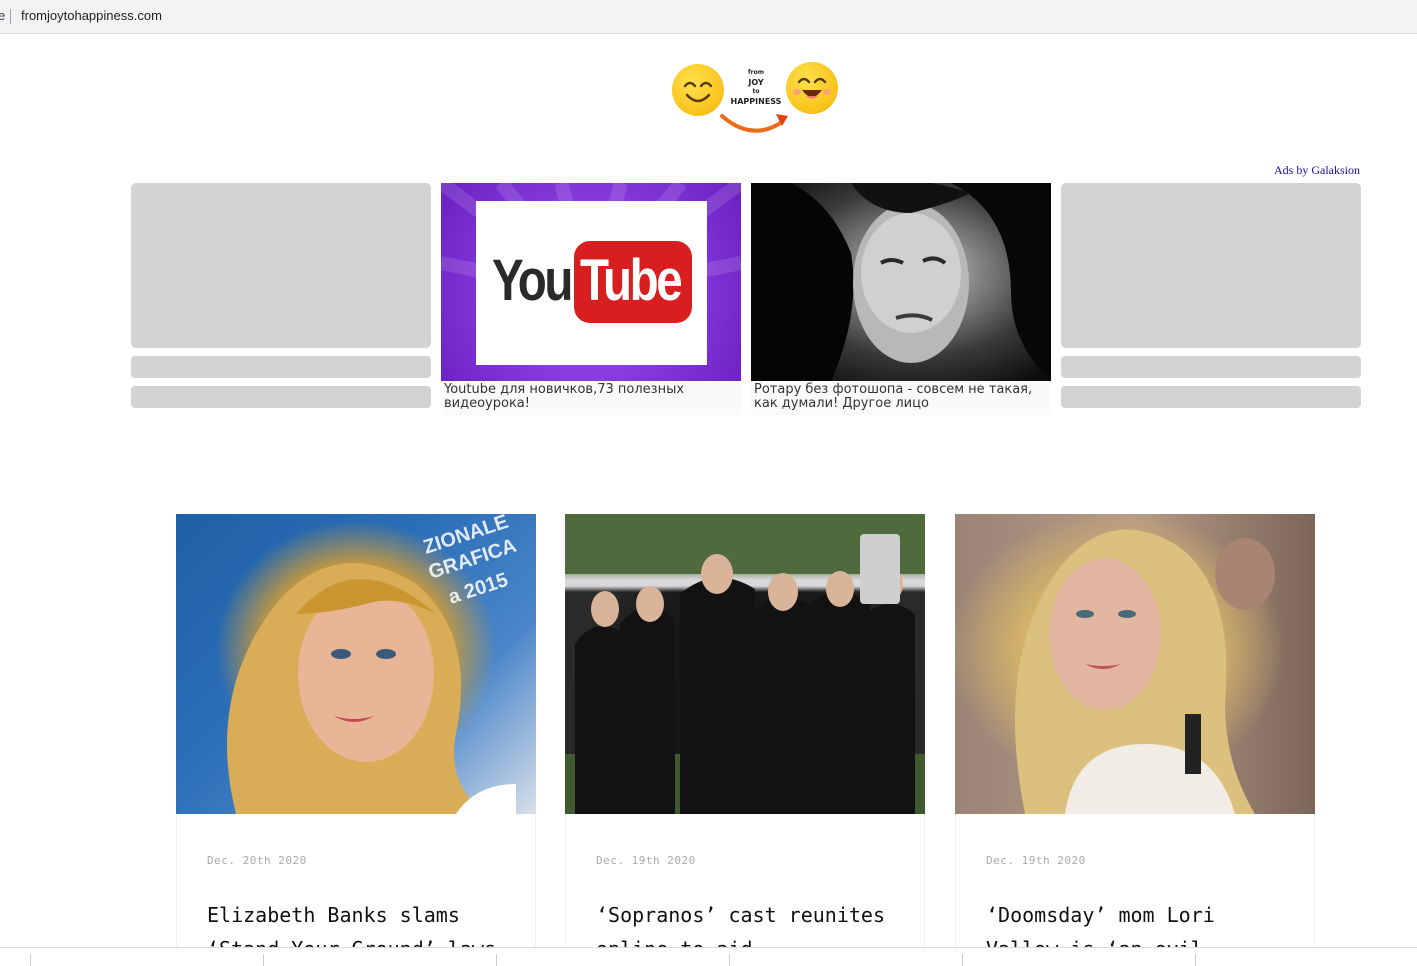  Describe the element at coordinates (698, 90) in the screenshot. I see `smiley-face-icon` at that location.